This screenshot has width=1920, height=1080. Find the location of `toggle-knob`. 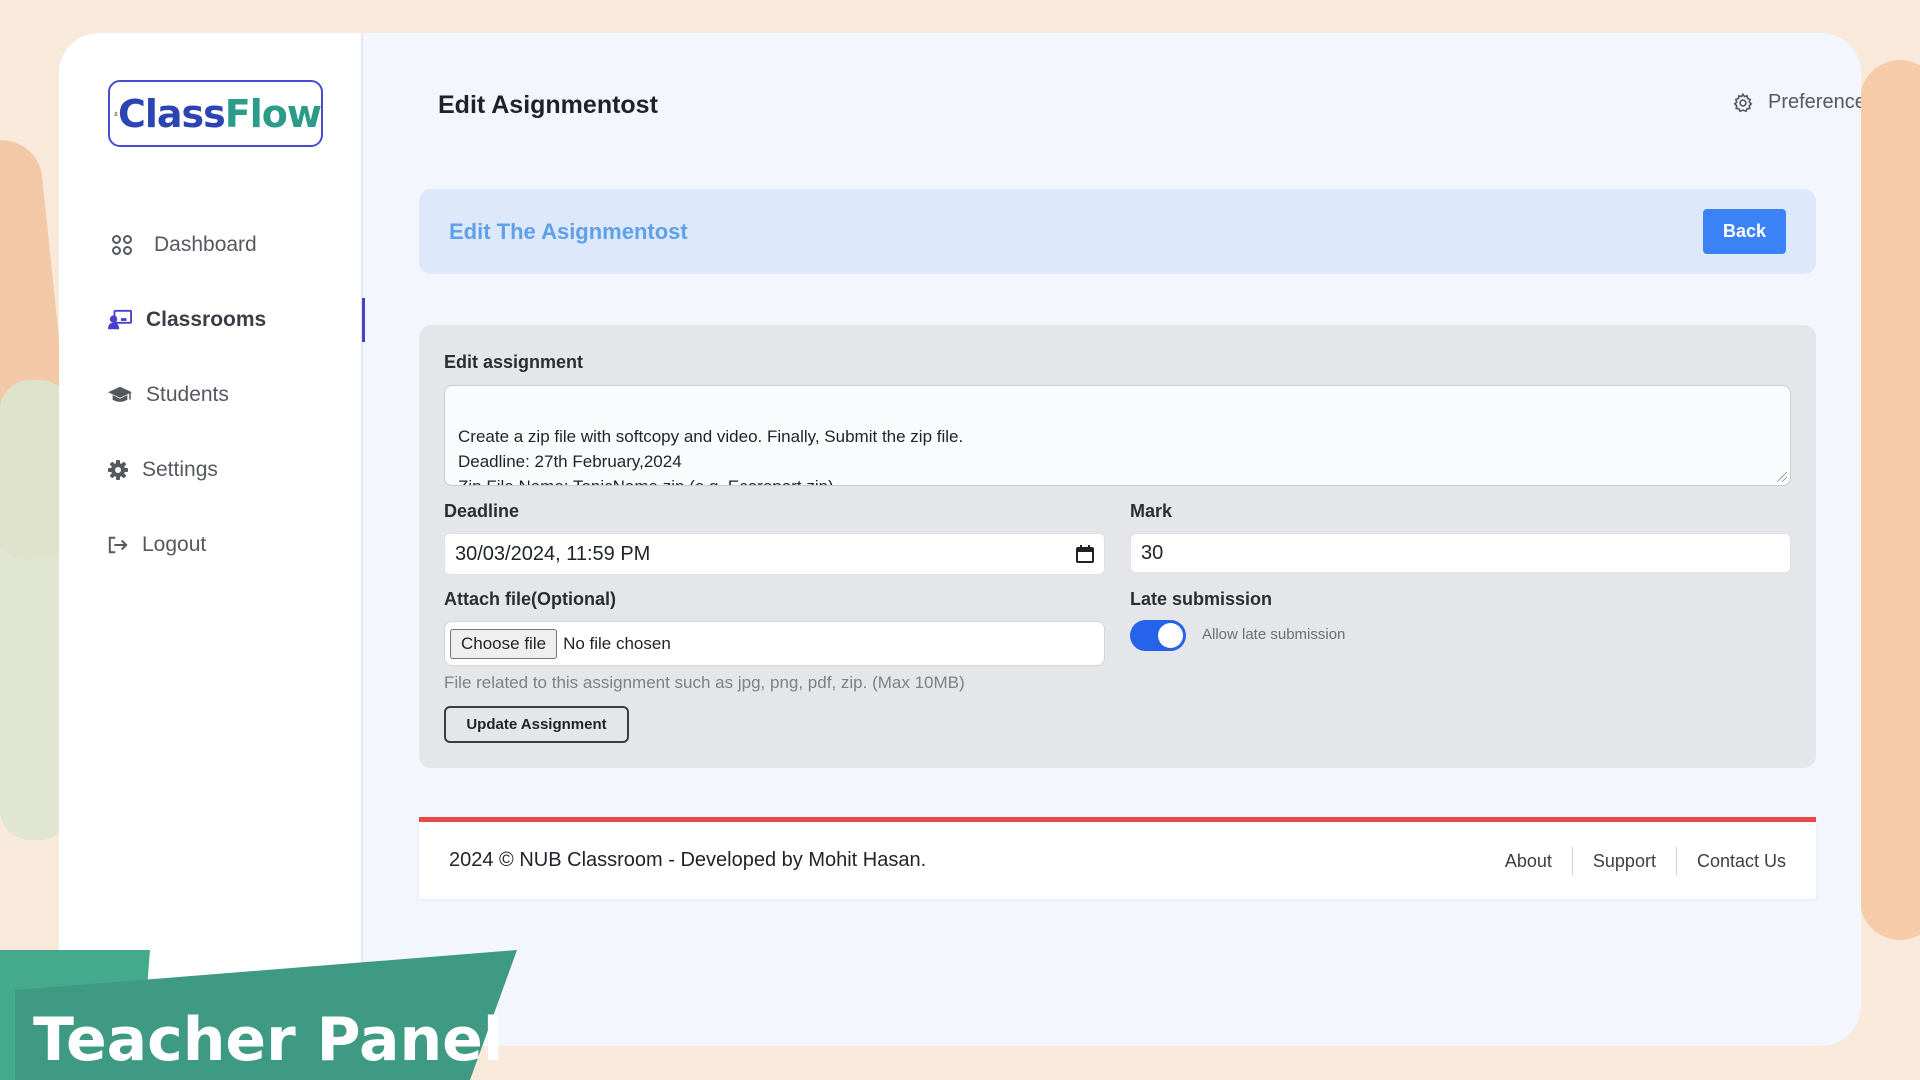

toggle-knob is located at coordinates (1170, 635).